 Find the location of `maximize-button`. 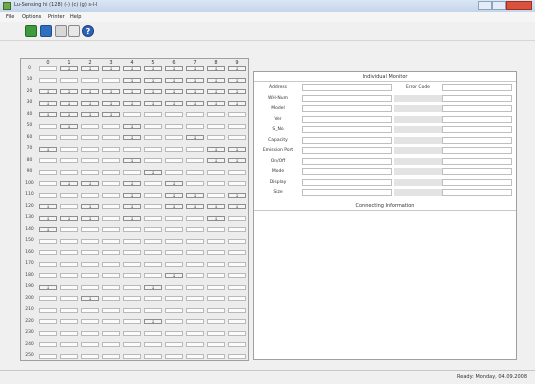

maximize-button is located at coordinates (499, 5).